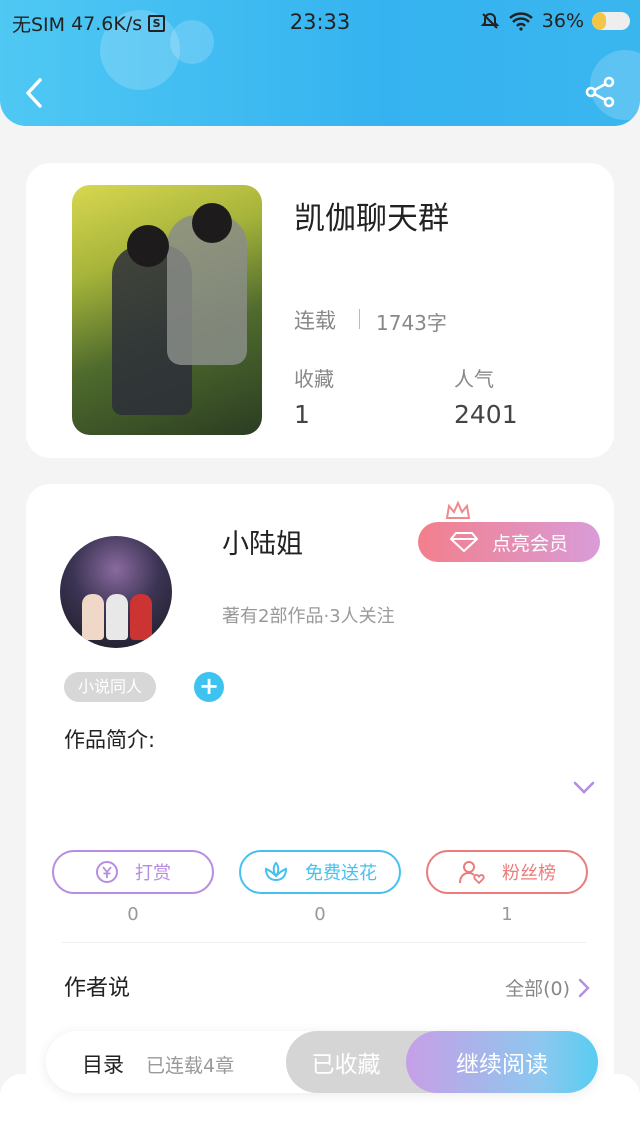 The image size is (640, 1138). I want to click on fan-count: 1, so click(507, 914).